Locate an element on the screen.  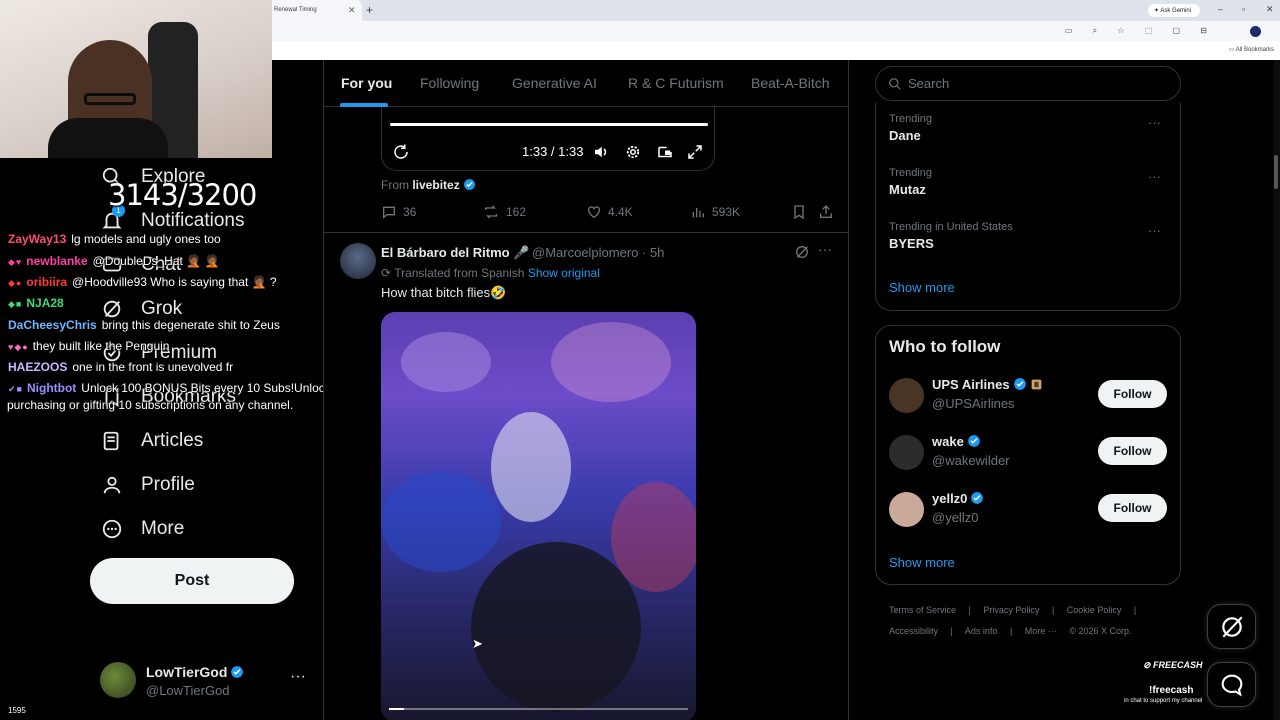
chat-username: HAEZOOS is located at coordinates (37, 367).